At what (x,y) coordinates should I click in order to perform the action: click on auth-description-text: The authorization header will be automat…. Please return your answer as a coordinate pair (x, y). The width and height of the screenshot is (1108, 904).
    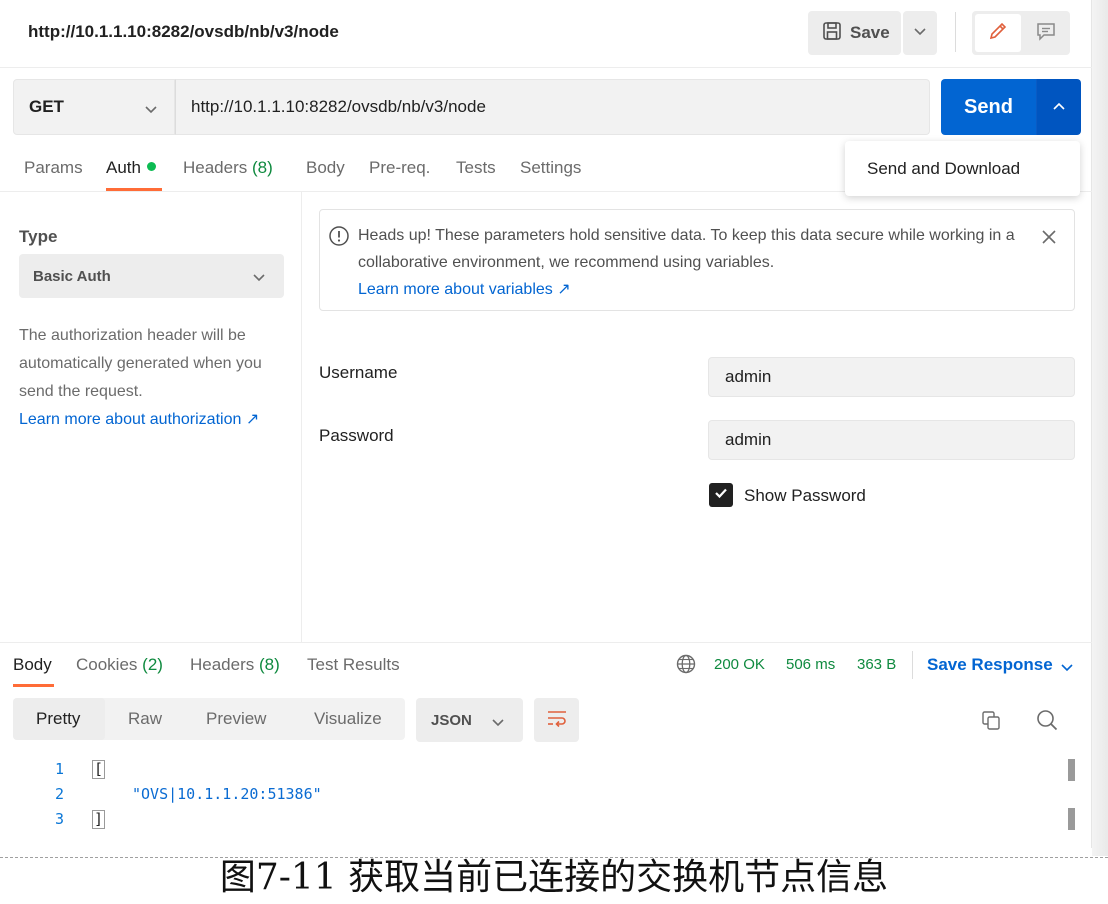
    Looking at the image, I should click on (140, 363).